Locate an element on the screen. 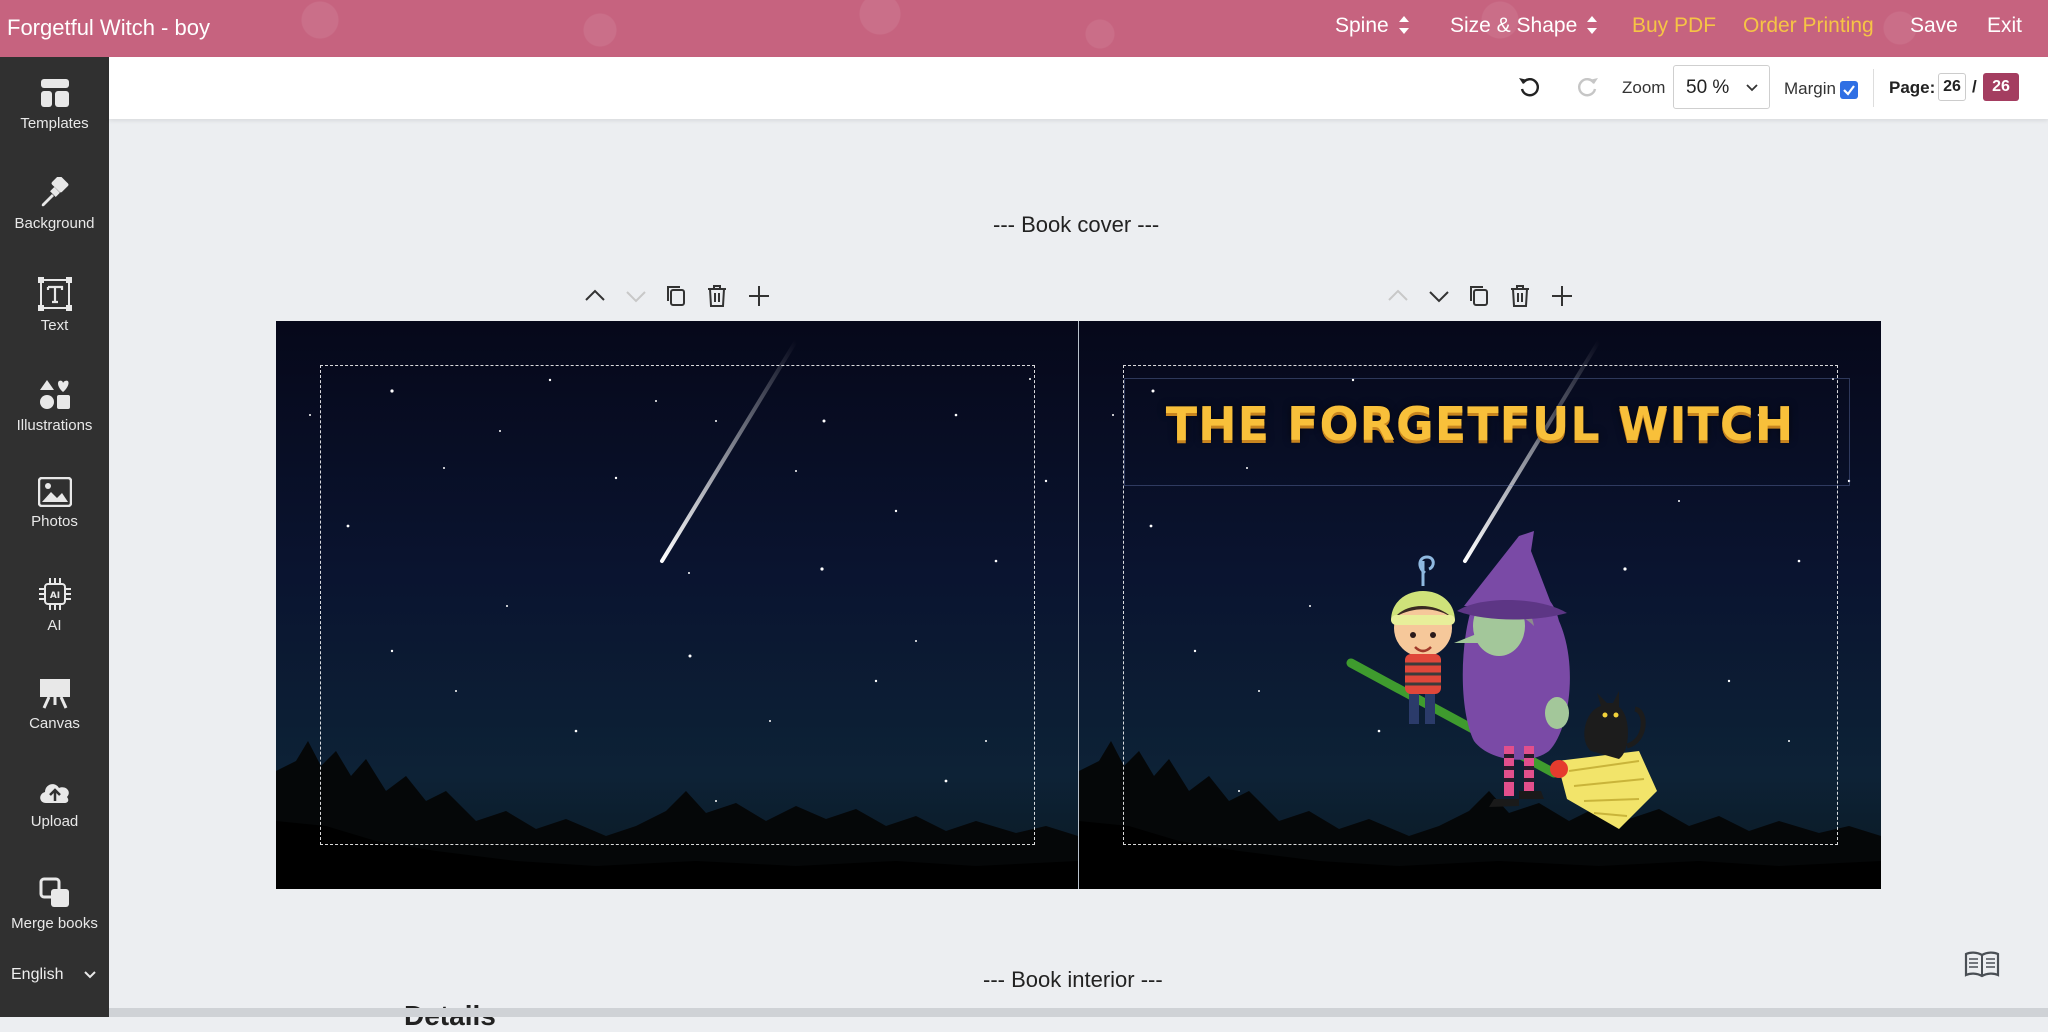 This screenshot has height=1032, width=2048. zoom-label: Zoom is located at coordinates (1644, 87).